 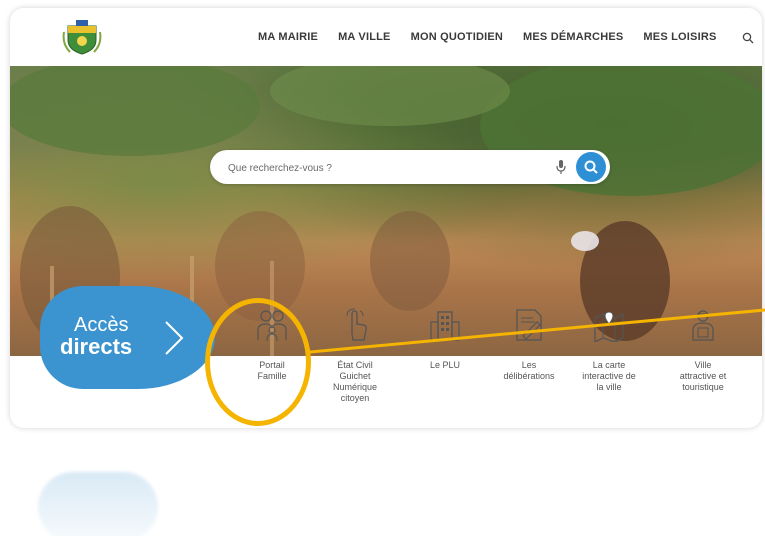 I want to click on search-input, so click(x=388, y=168).